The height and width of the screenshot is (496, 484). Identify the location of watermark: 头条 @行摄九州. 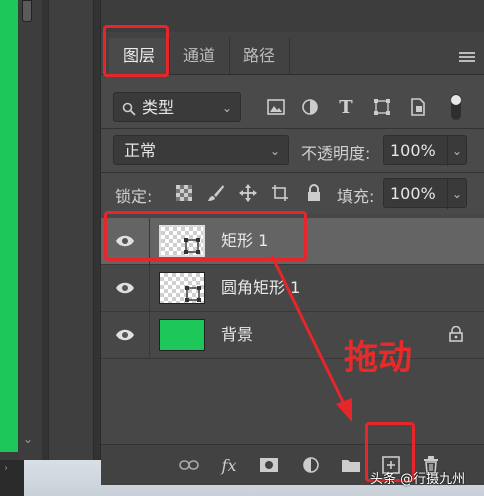
(418, 479).